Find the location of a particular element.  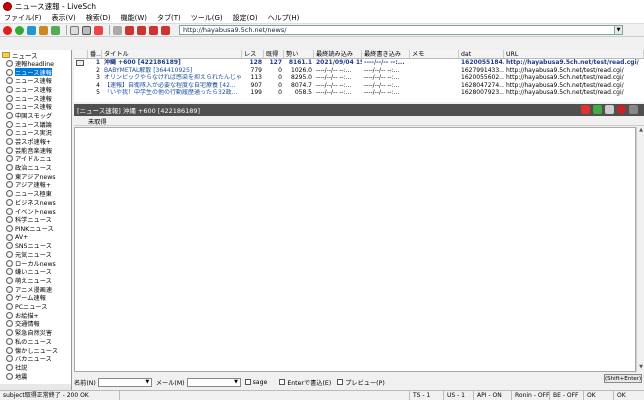

address-dropdown: ▼ is located at coordinates (619, 30).